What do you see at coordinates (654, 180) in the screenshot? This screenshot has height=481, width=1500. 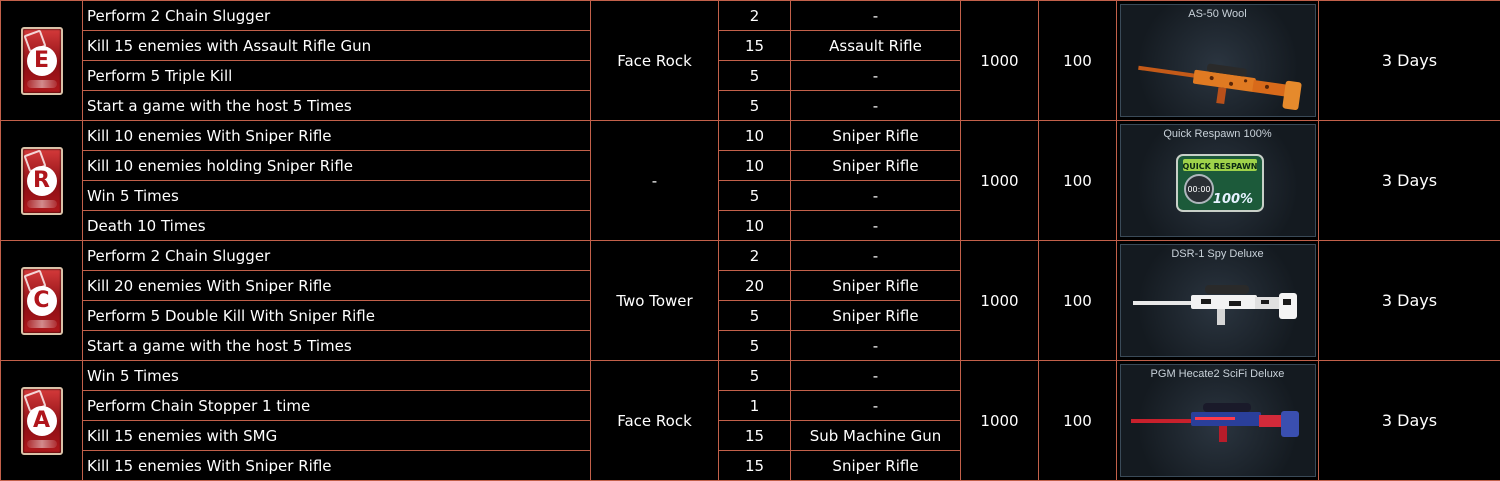 I see `map-name: -` at bounding box center [654, 180].